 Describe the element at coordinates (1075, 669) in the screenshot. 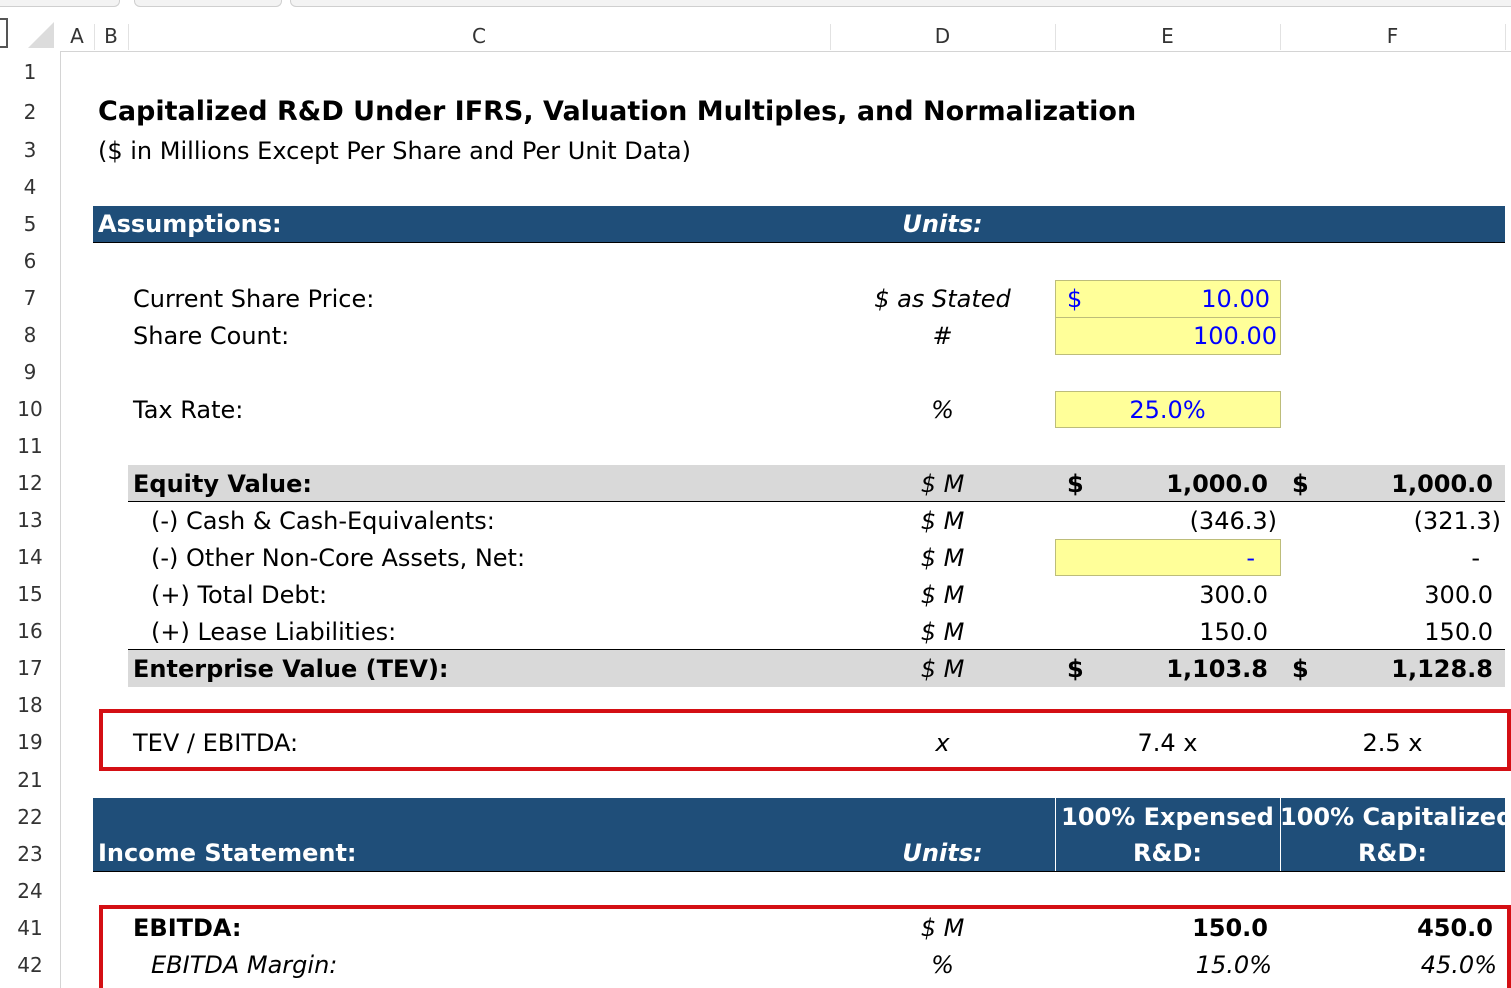

I see `tev-currency-e: $` at that location.